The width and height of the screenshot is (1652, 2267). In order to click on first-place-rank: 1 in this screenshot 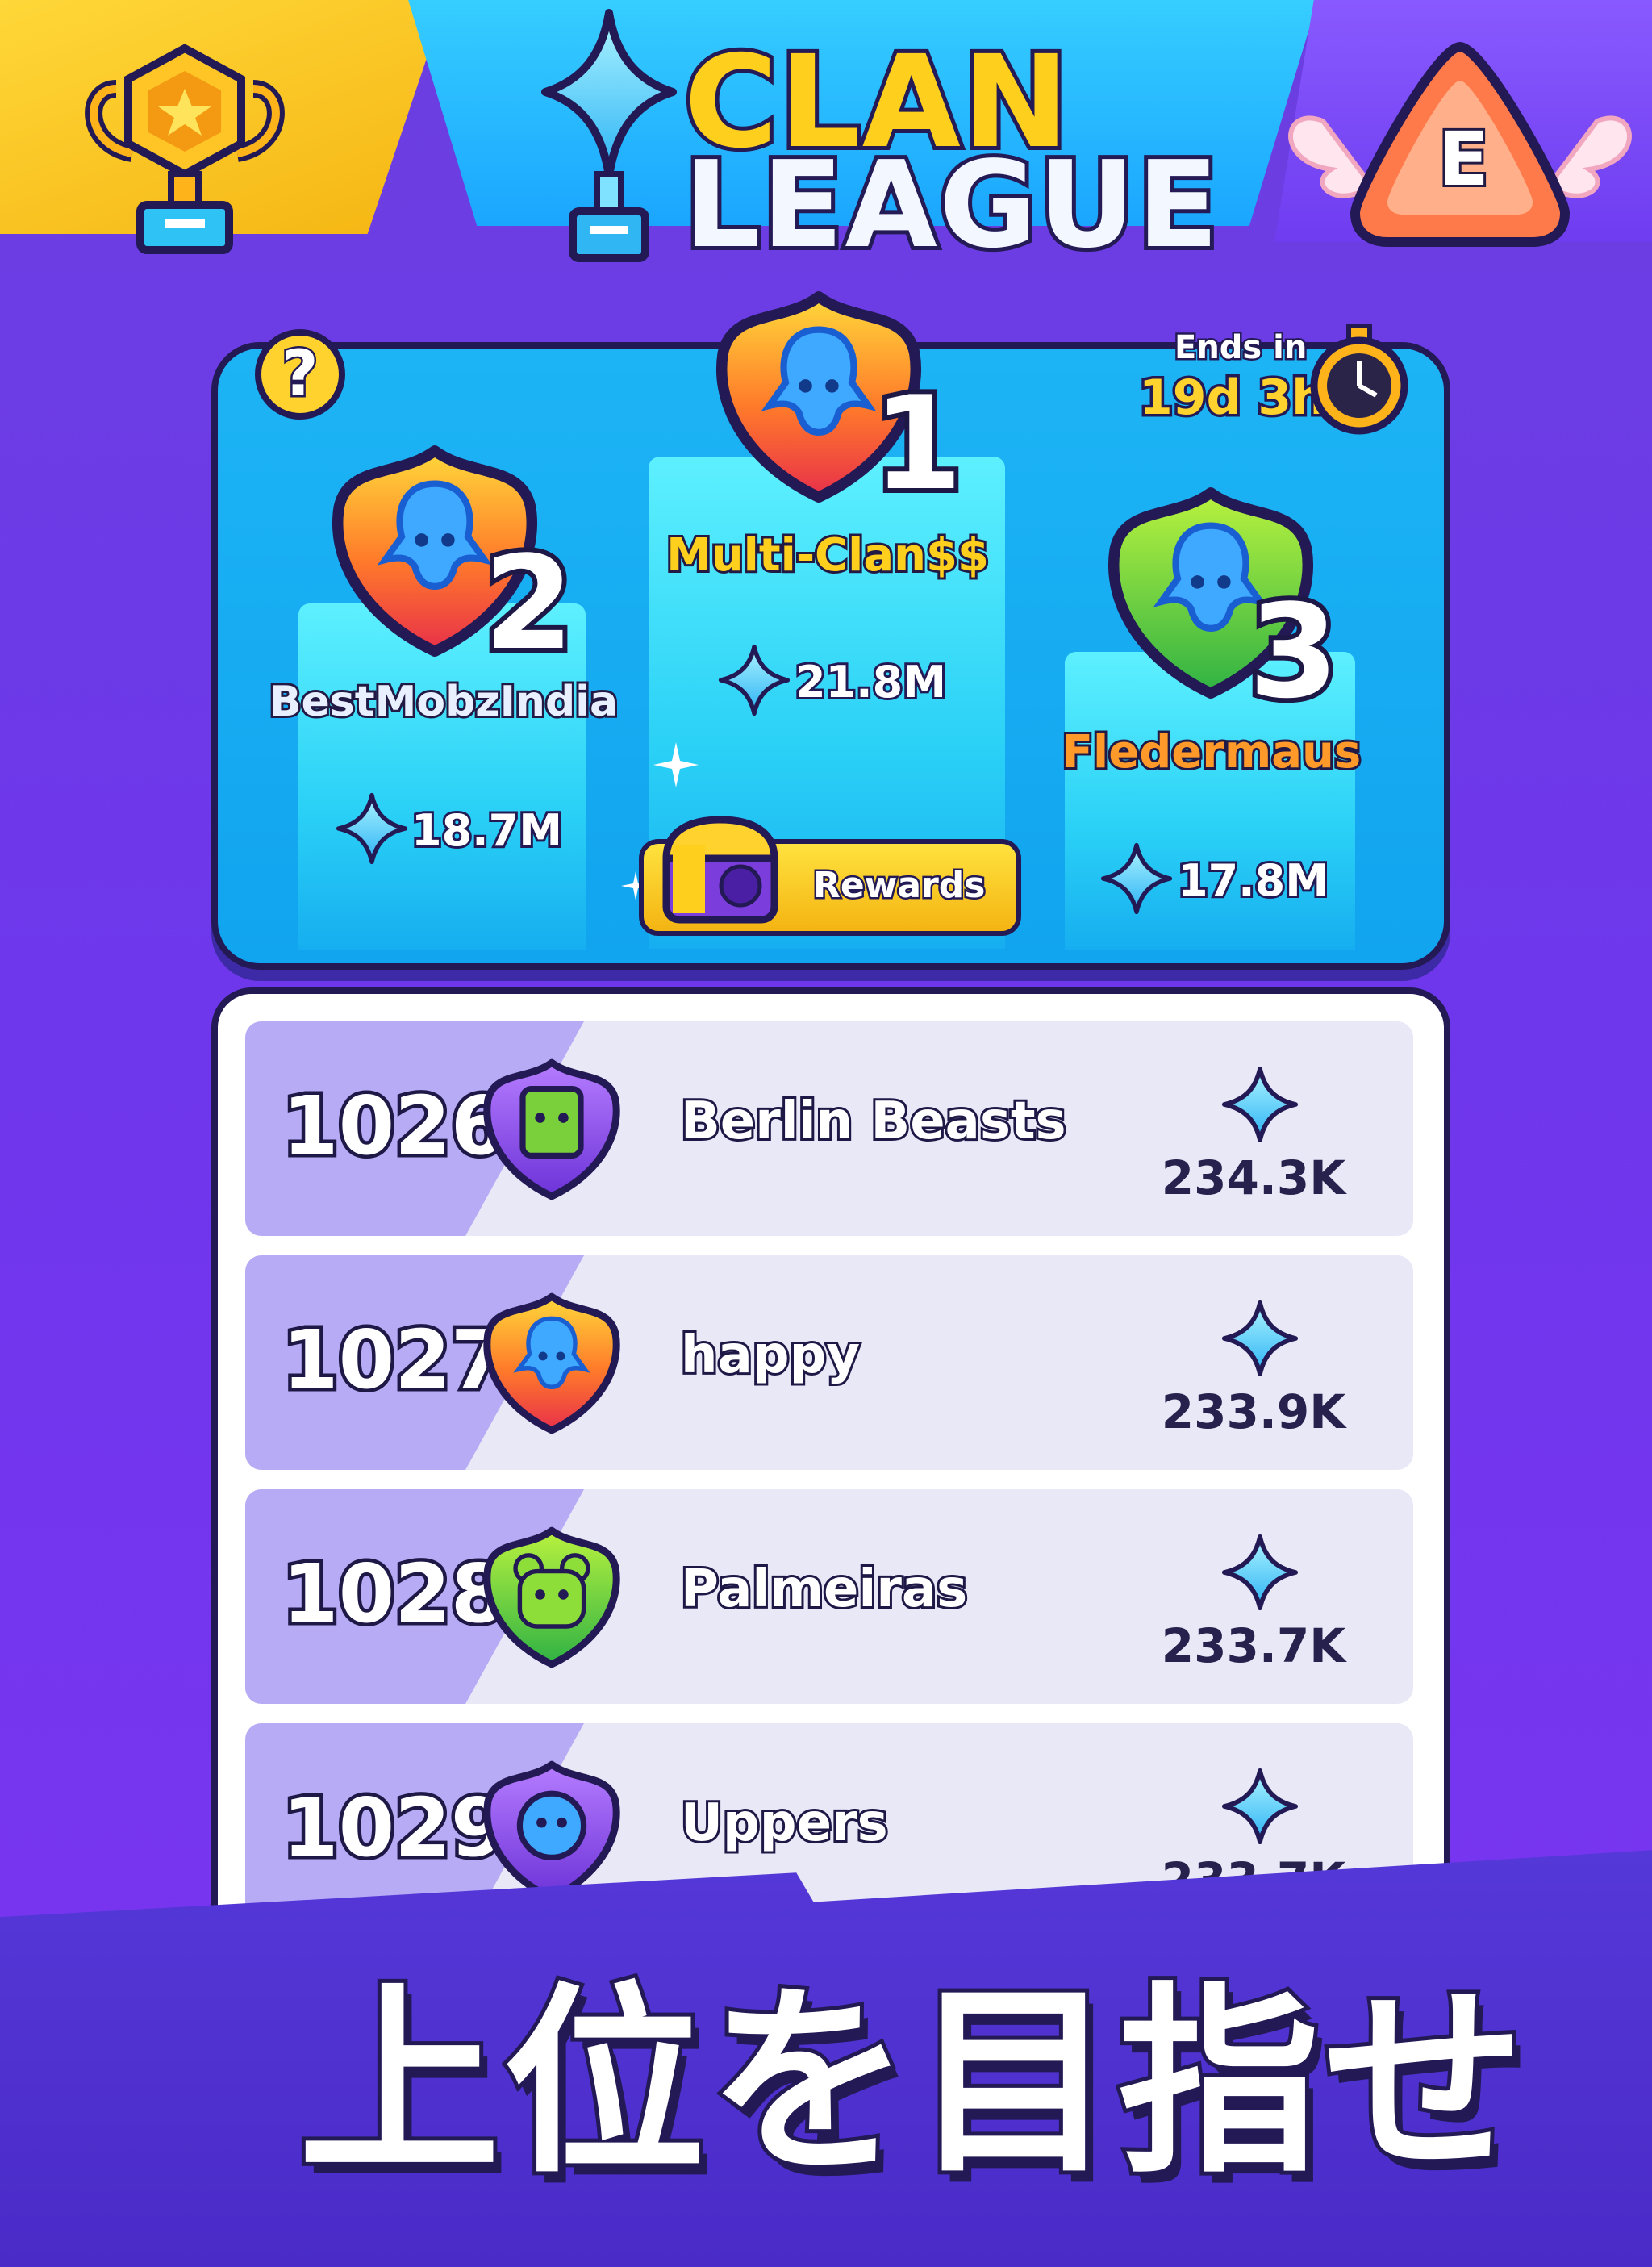, I will do `click(917, 443)`.